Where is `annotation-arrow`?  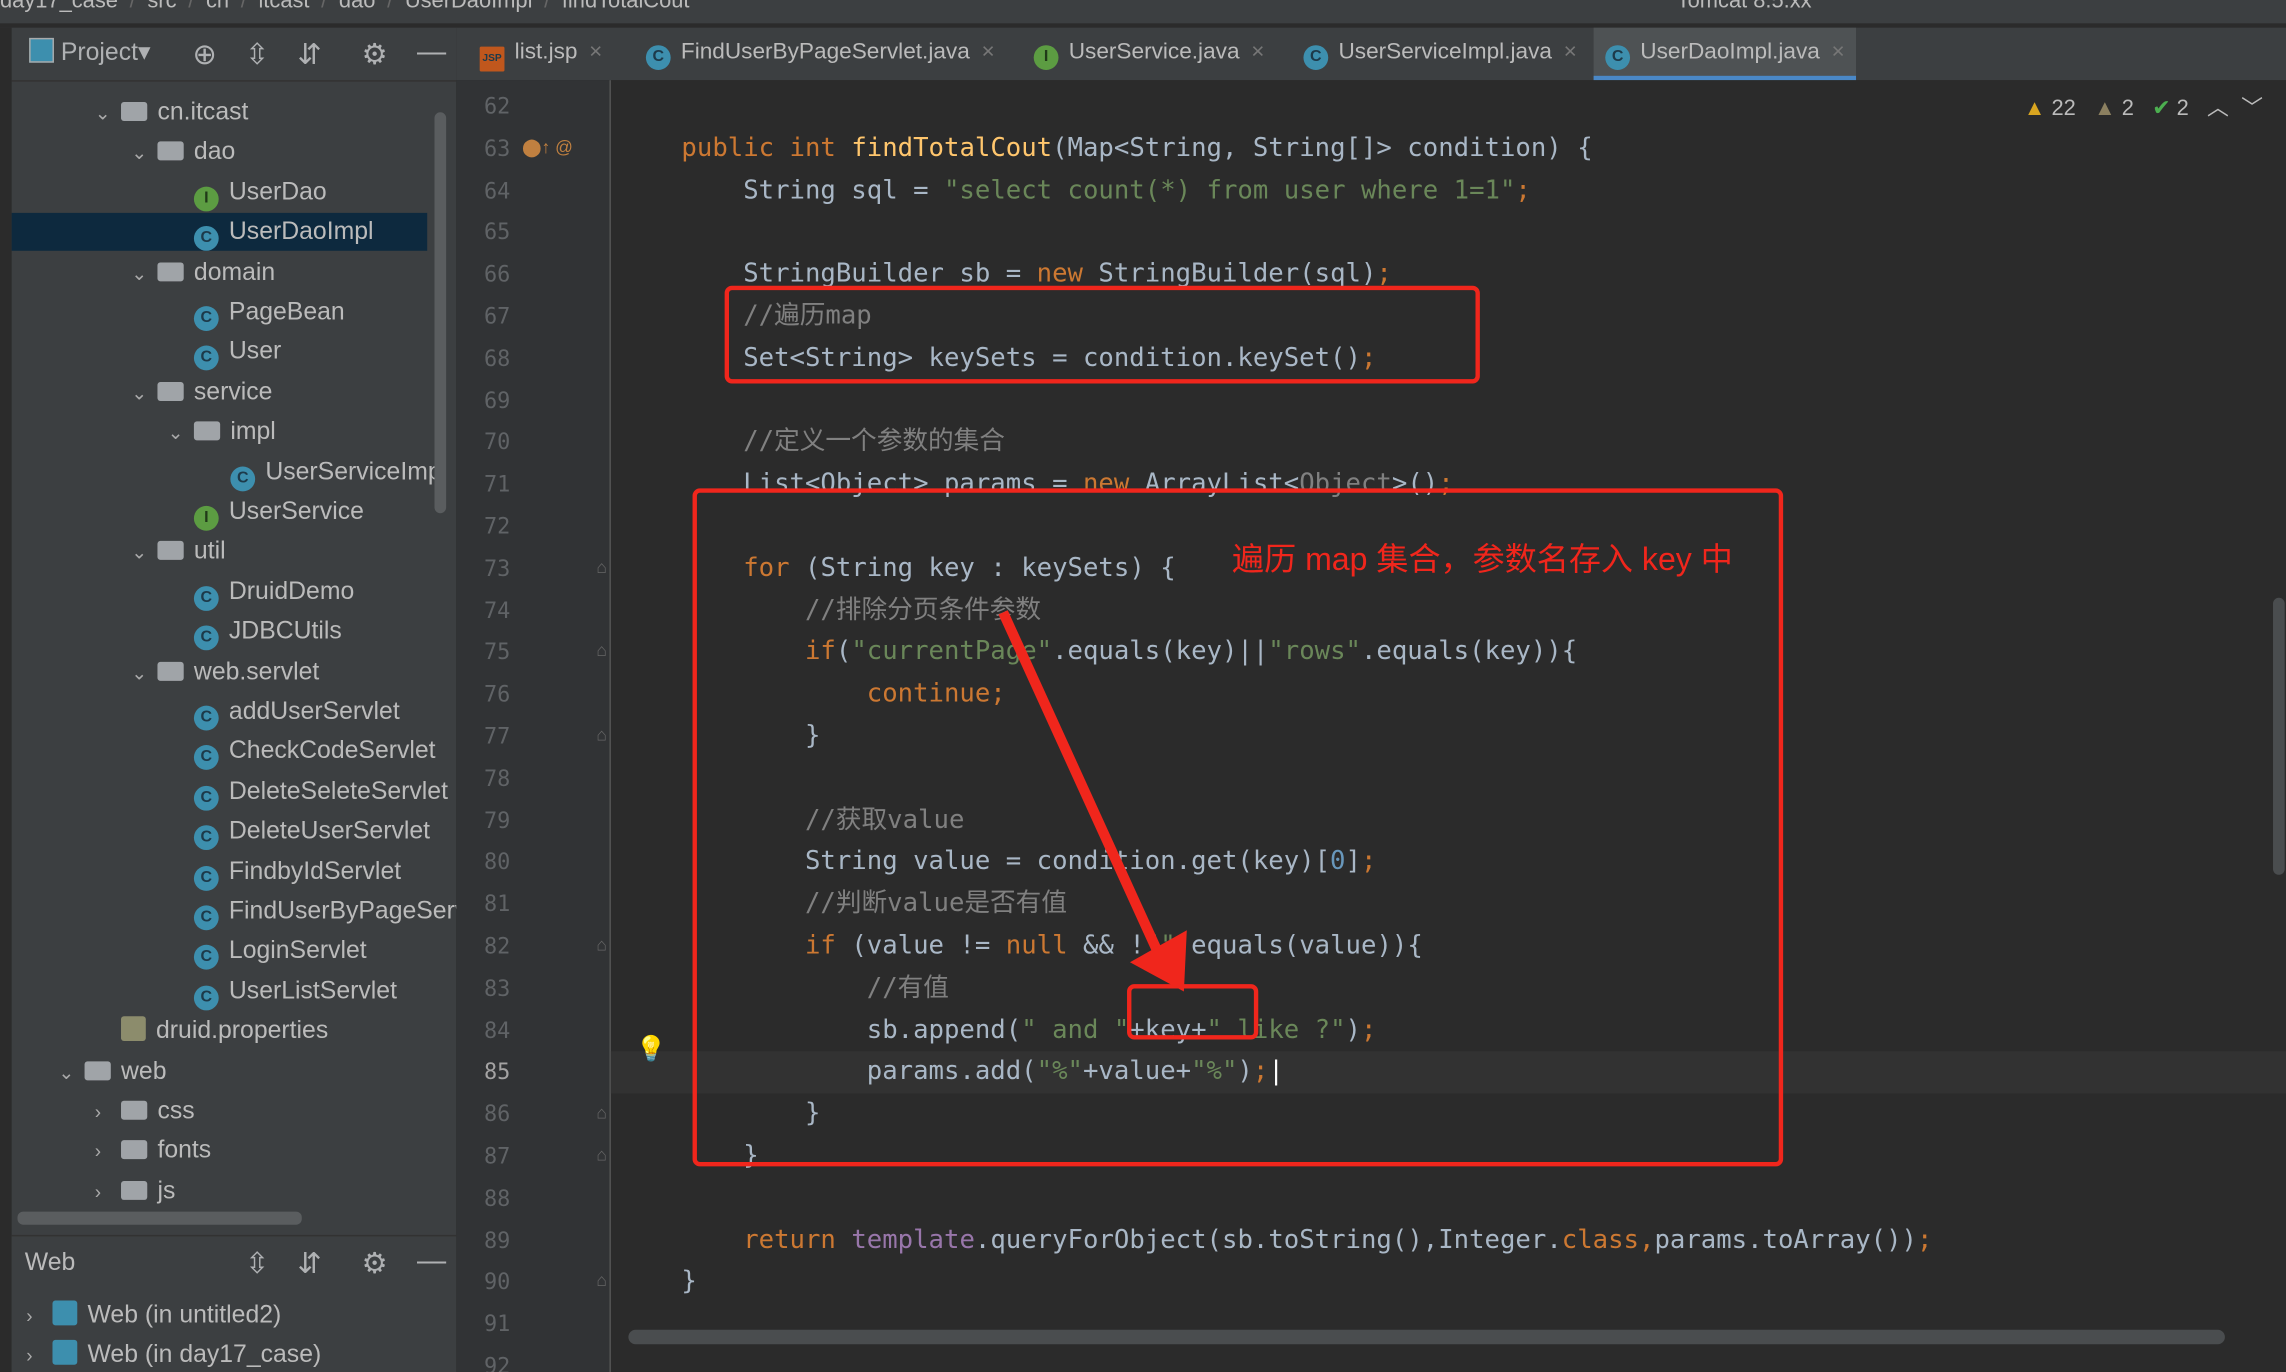 annotation-arrow is located at coordinates (1092, 801).